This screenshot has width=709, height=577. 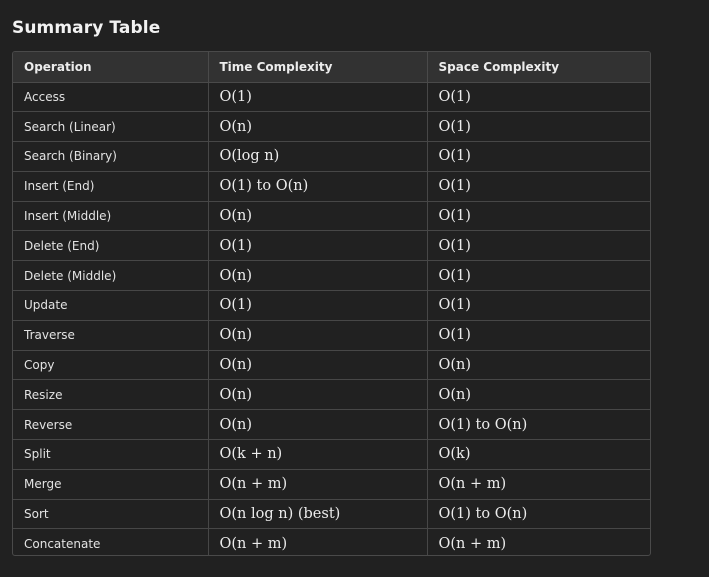 I want to click on time-complexity-cell: O(log n), so click(x=318, y=156).